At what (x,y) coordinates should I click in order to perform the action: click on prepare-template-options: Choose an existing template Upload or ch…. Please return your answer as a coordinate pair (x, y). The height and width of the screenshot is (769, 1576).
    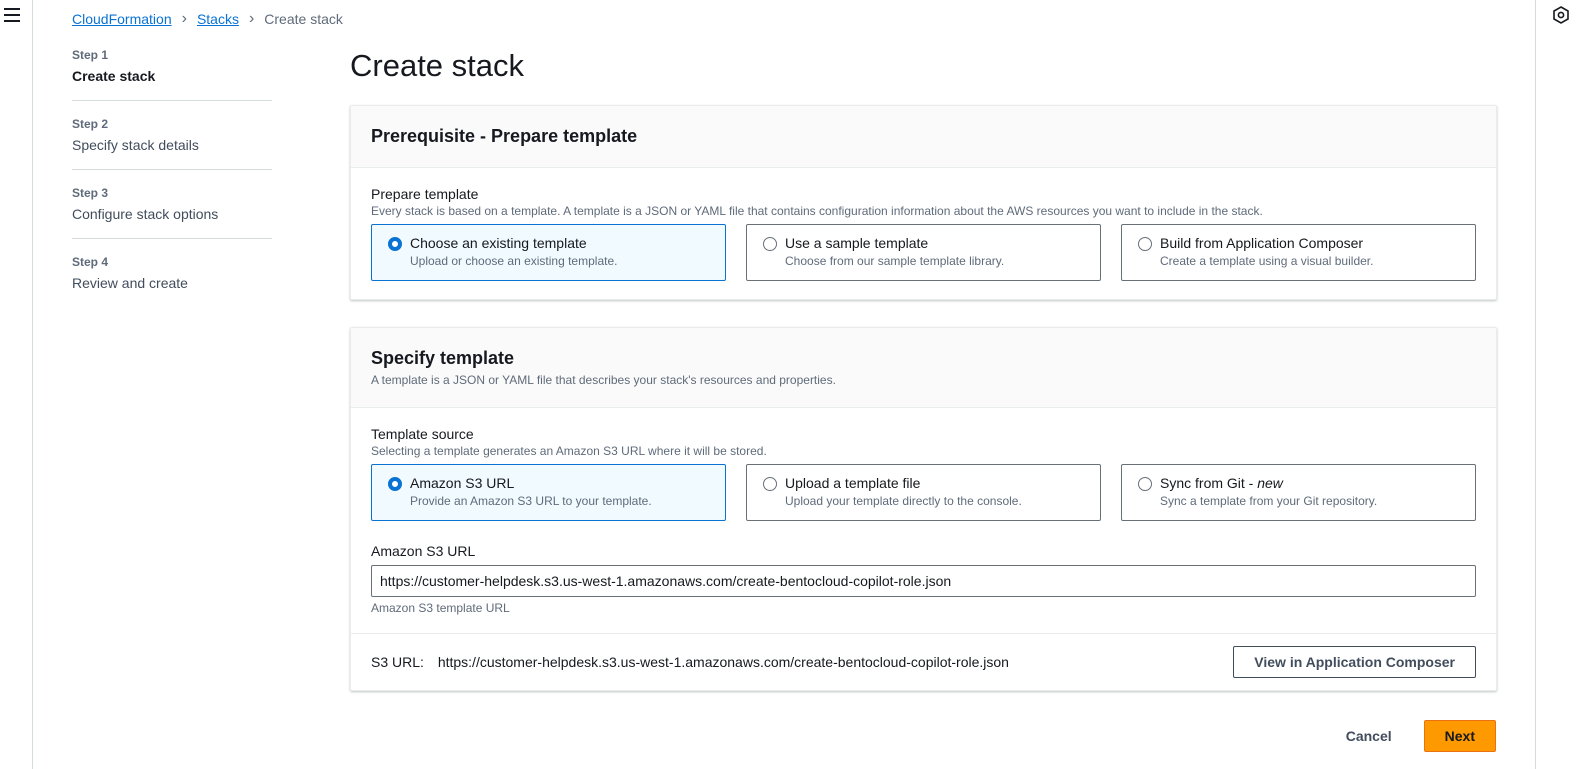
    Looking at the image, I should click on (923, 252).